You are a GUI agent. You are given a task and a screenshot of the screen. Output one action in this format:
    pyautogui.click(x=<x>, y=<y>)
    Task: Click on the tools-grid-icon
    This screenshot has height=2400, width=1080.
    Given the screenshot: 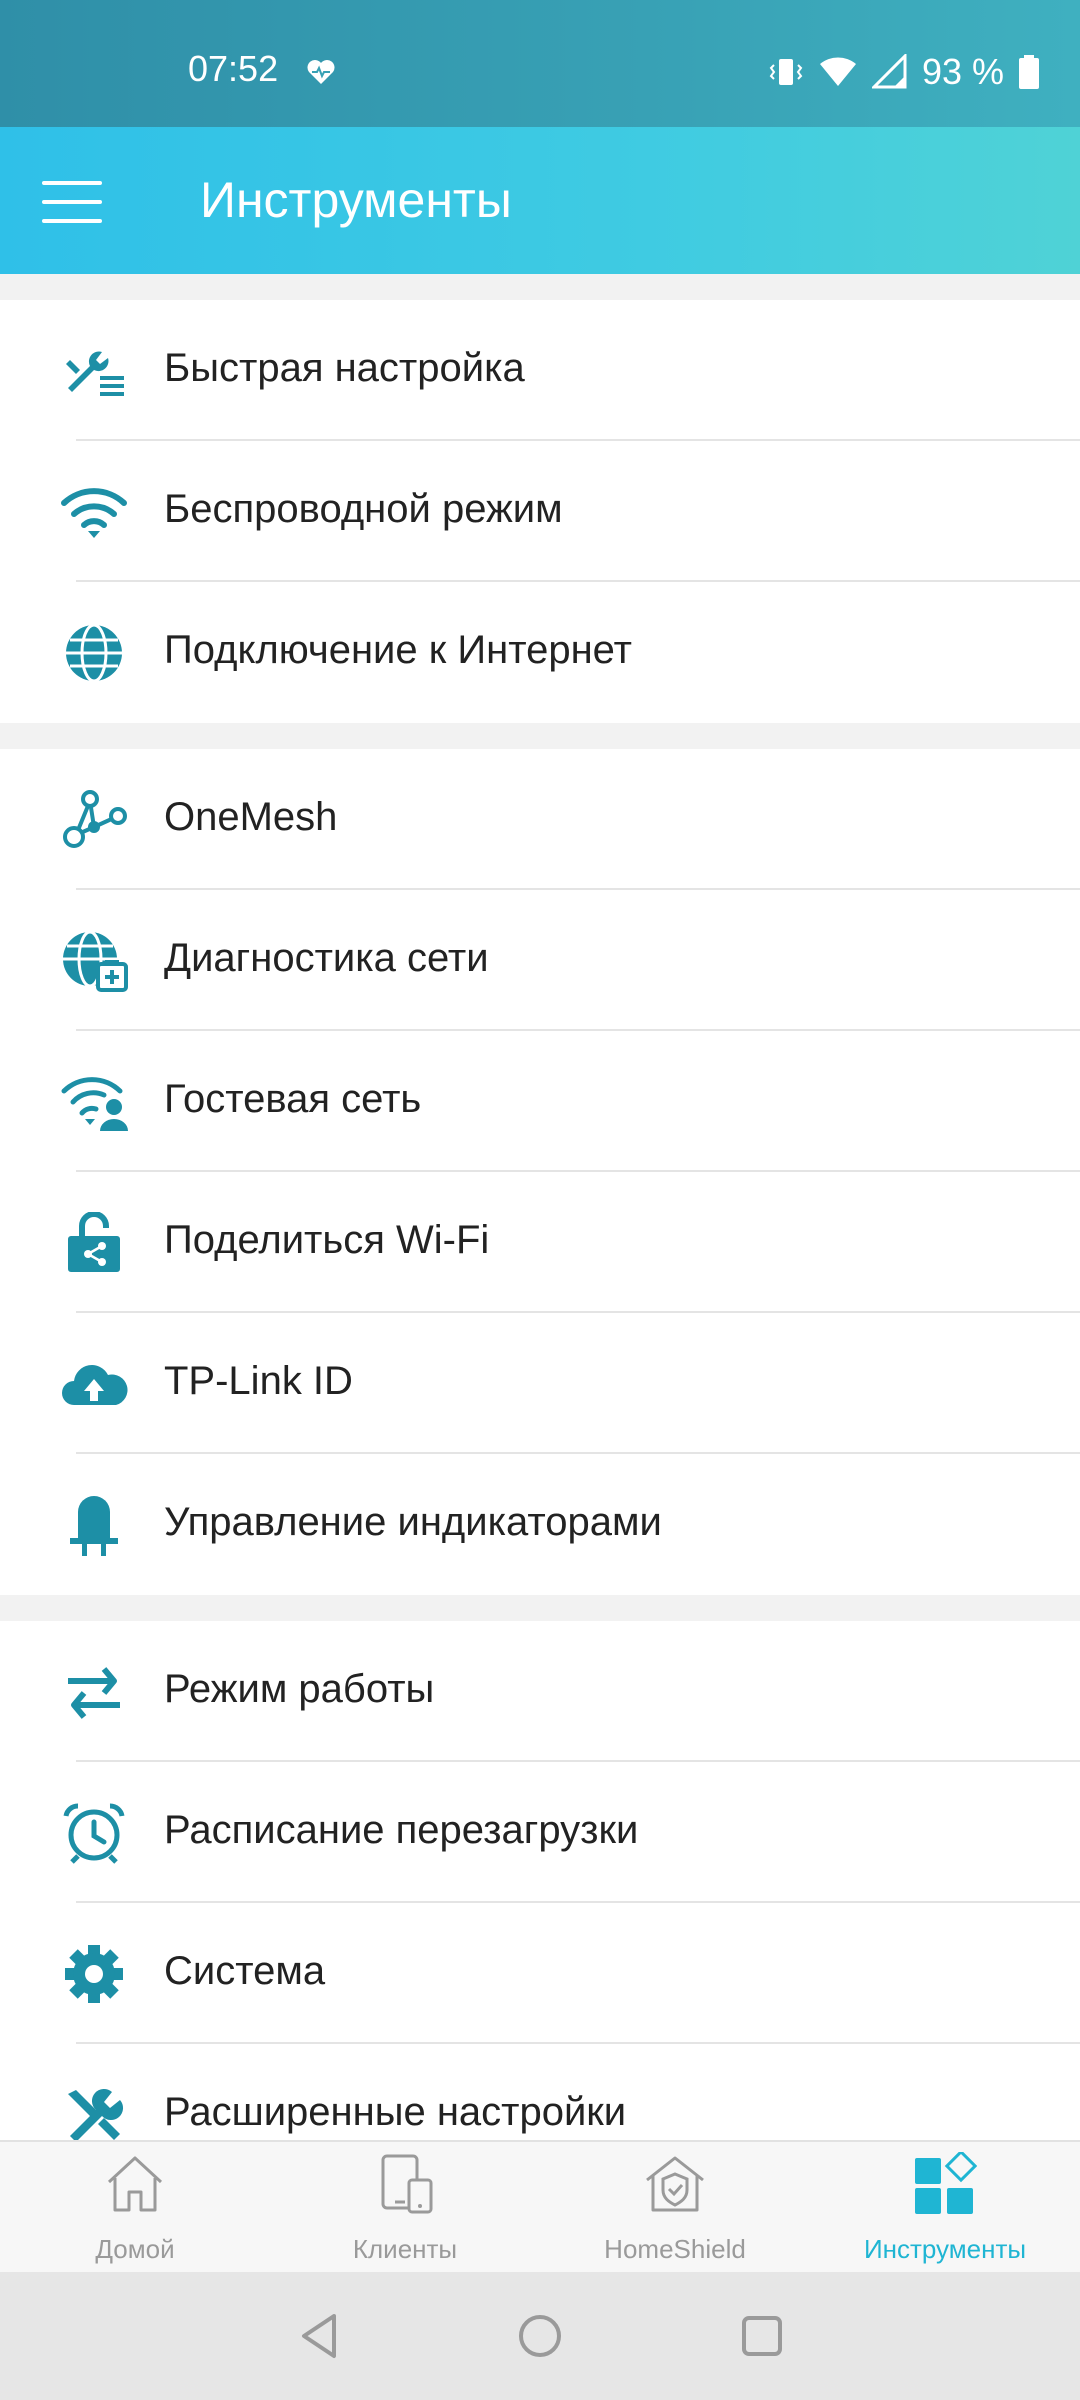 What is the action you would take?
    pyautogui.click(x=946, y=2183)
    